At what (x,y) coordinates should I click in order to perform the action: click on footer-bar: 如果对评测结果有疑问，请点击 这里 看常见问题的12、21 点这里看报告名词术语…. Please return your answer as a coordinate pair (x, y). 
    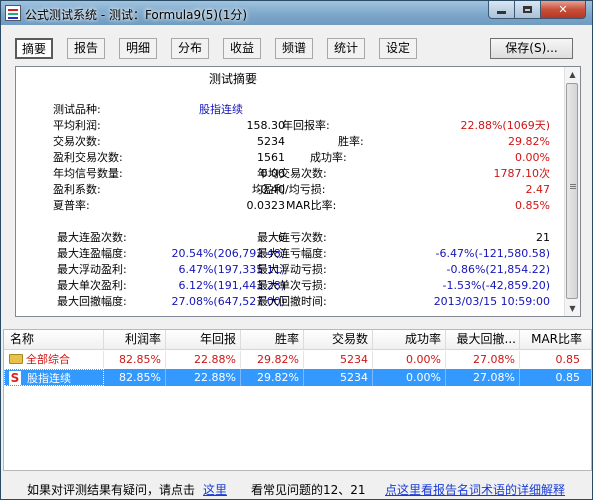
    Looking at the image, I should click on (296, 486).